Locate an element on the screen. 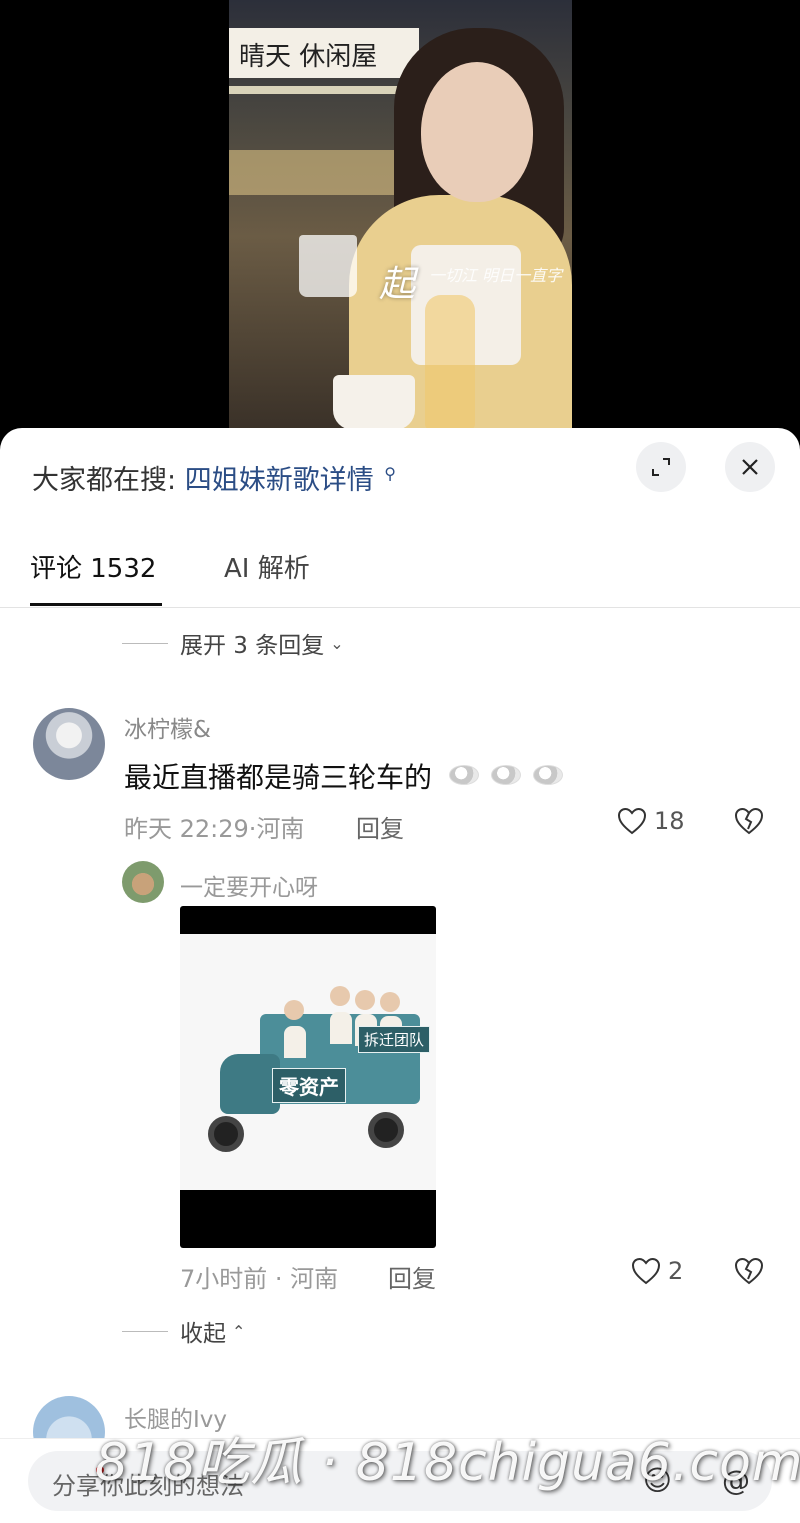 This screenshot has width=800, height=1523. search-query-link: 四姐妹新歌详情 is located at coordinates (279, 480).